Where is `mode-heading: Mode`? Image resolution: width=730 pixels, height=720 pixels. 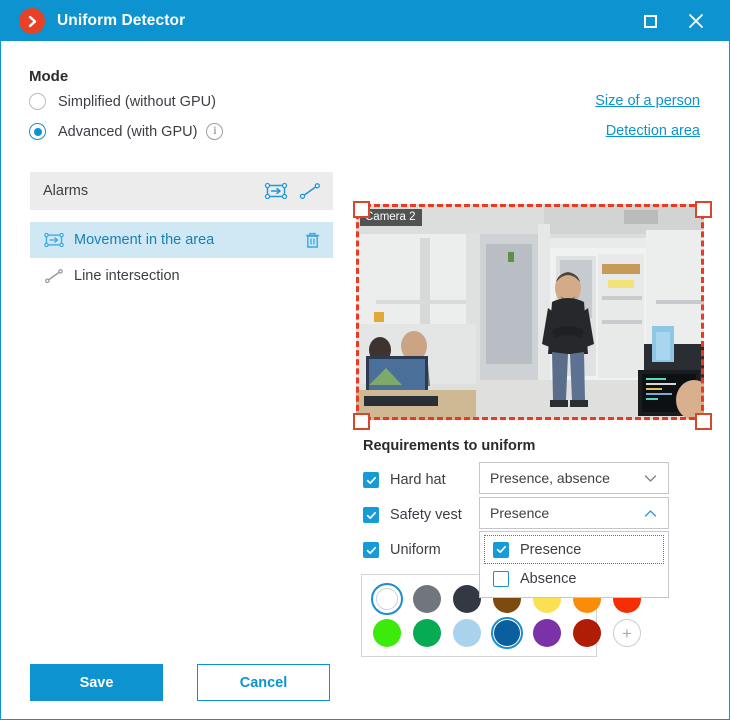
mode-heading: Mode is located at coordinates (49, 76).